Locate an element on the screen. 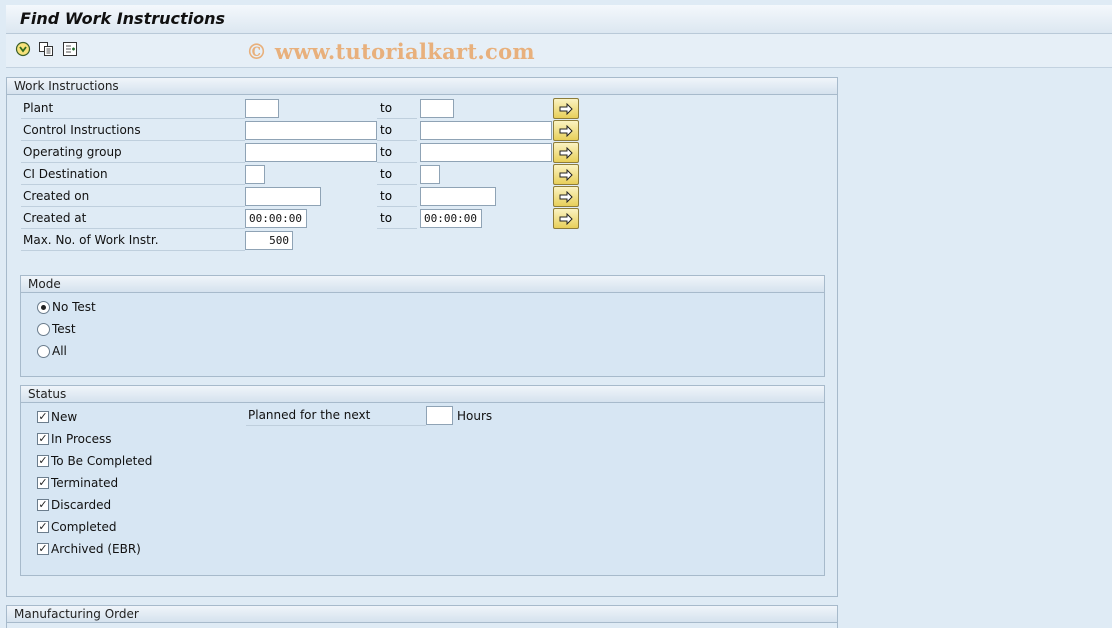 The width and height of the screenshot is (1112, 628). checkbox-label: New is located at coordinates (64, 417).